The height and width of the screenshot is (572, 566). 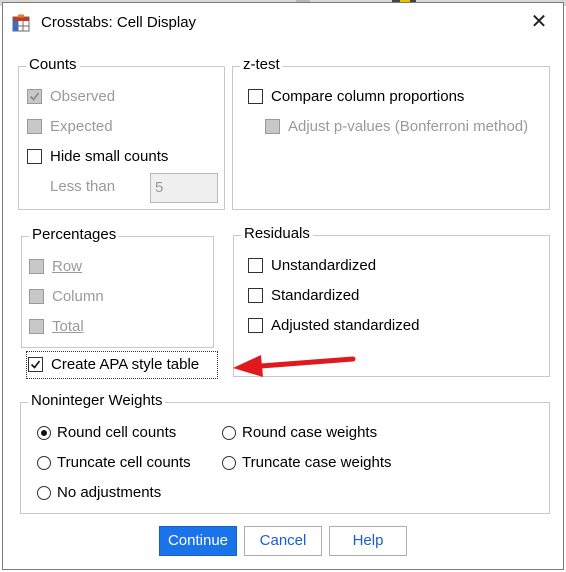 I want to click on truncate-case-weights-radio: Truncate case weights, so click(x=322, y=464).